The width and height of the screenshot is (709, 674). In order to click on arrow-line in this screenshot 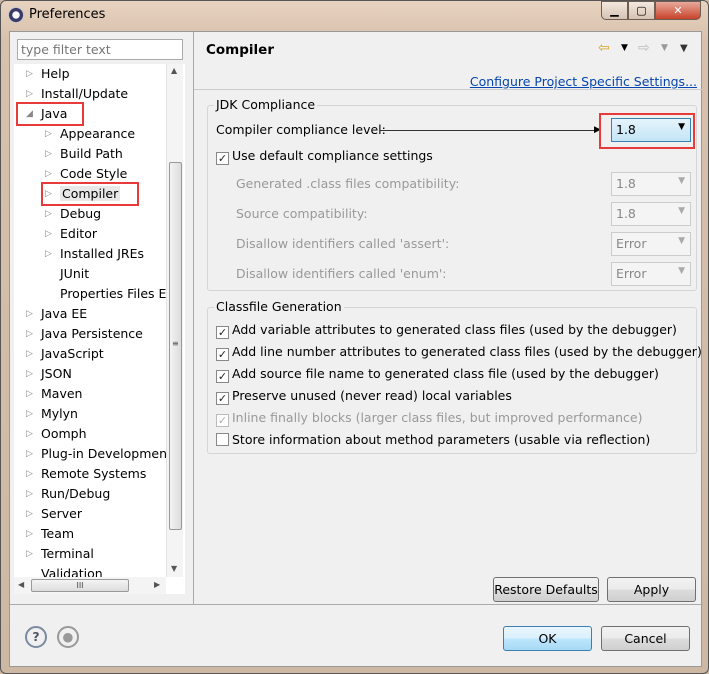, I will do `click(489, 130)`.